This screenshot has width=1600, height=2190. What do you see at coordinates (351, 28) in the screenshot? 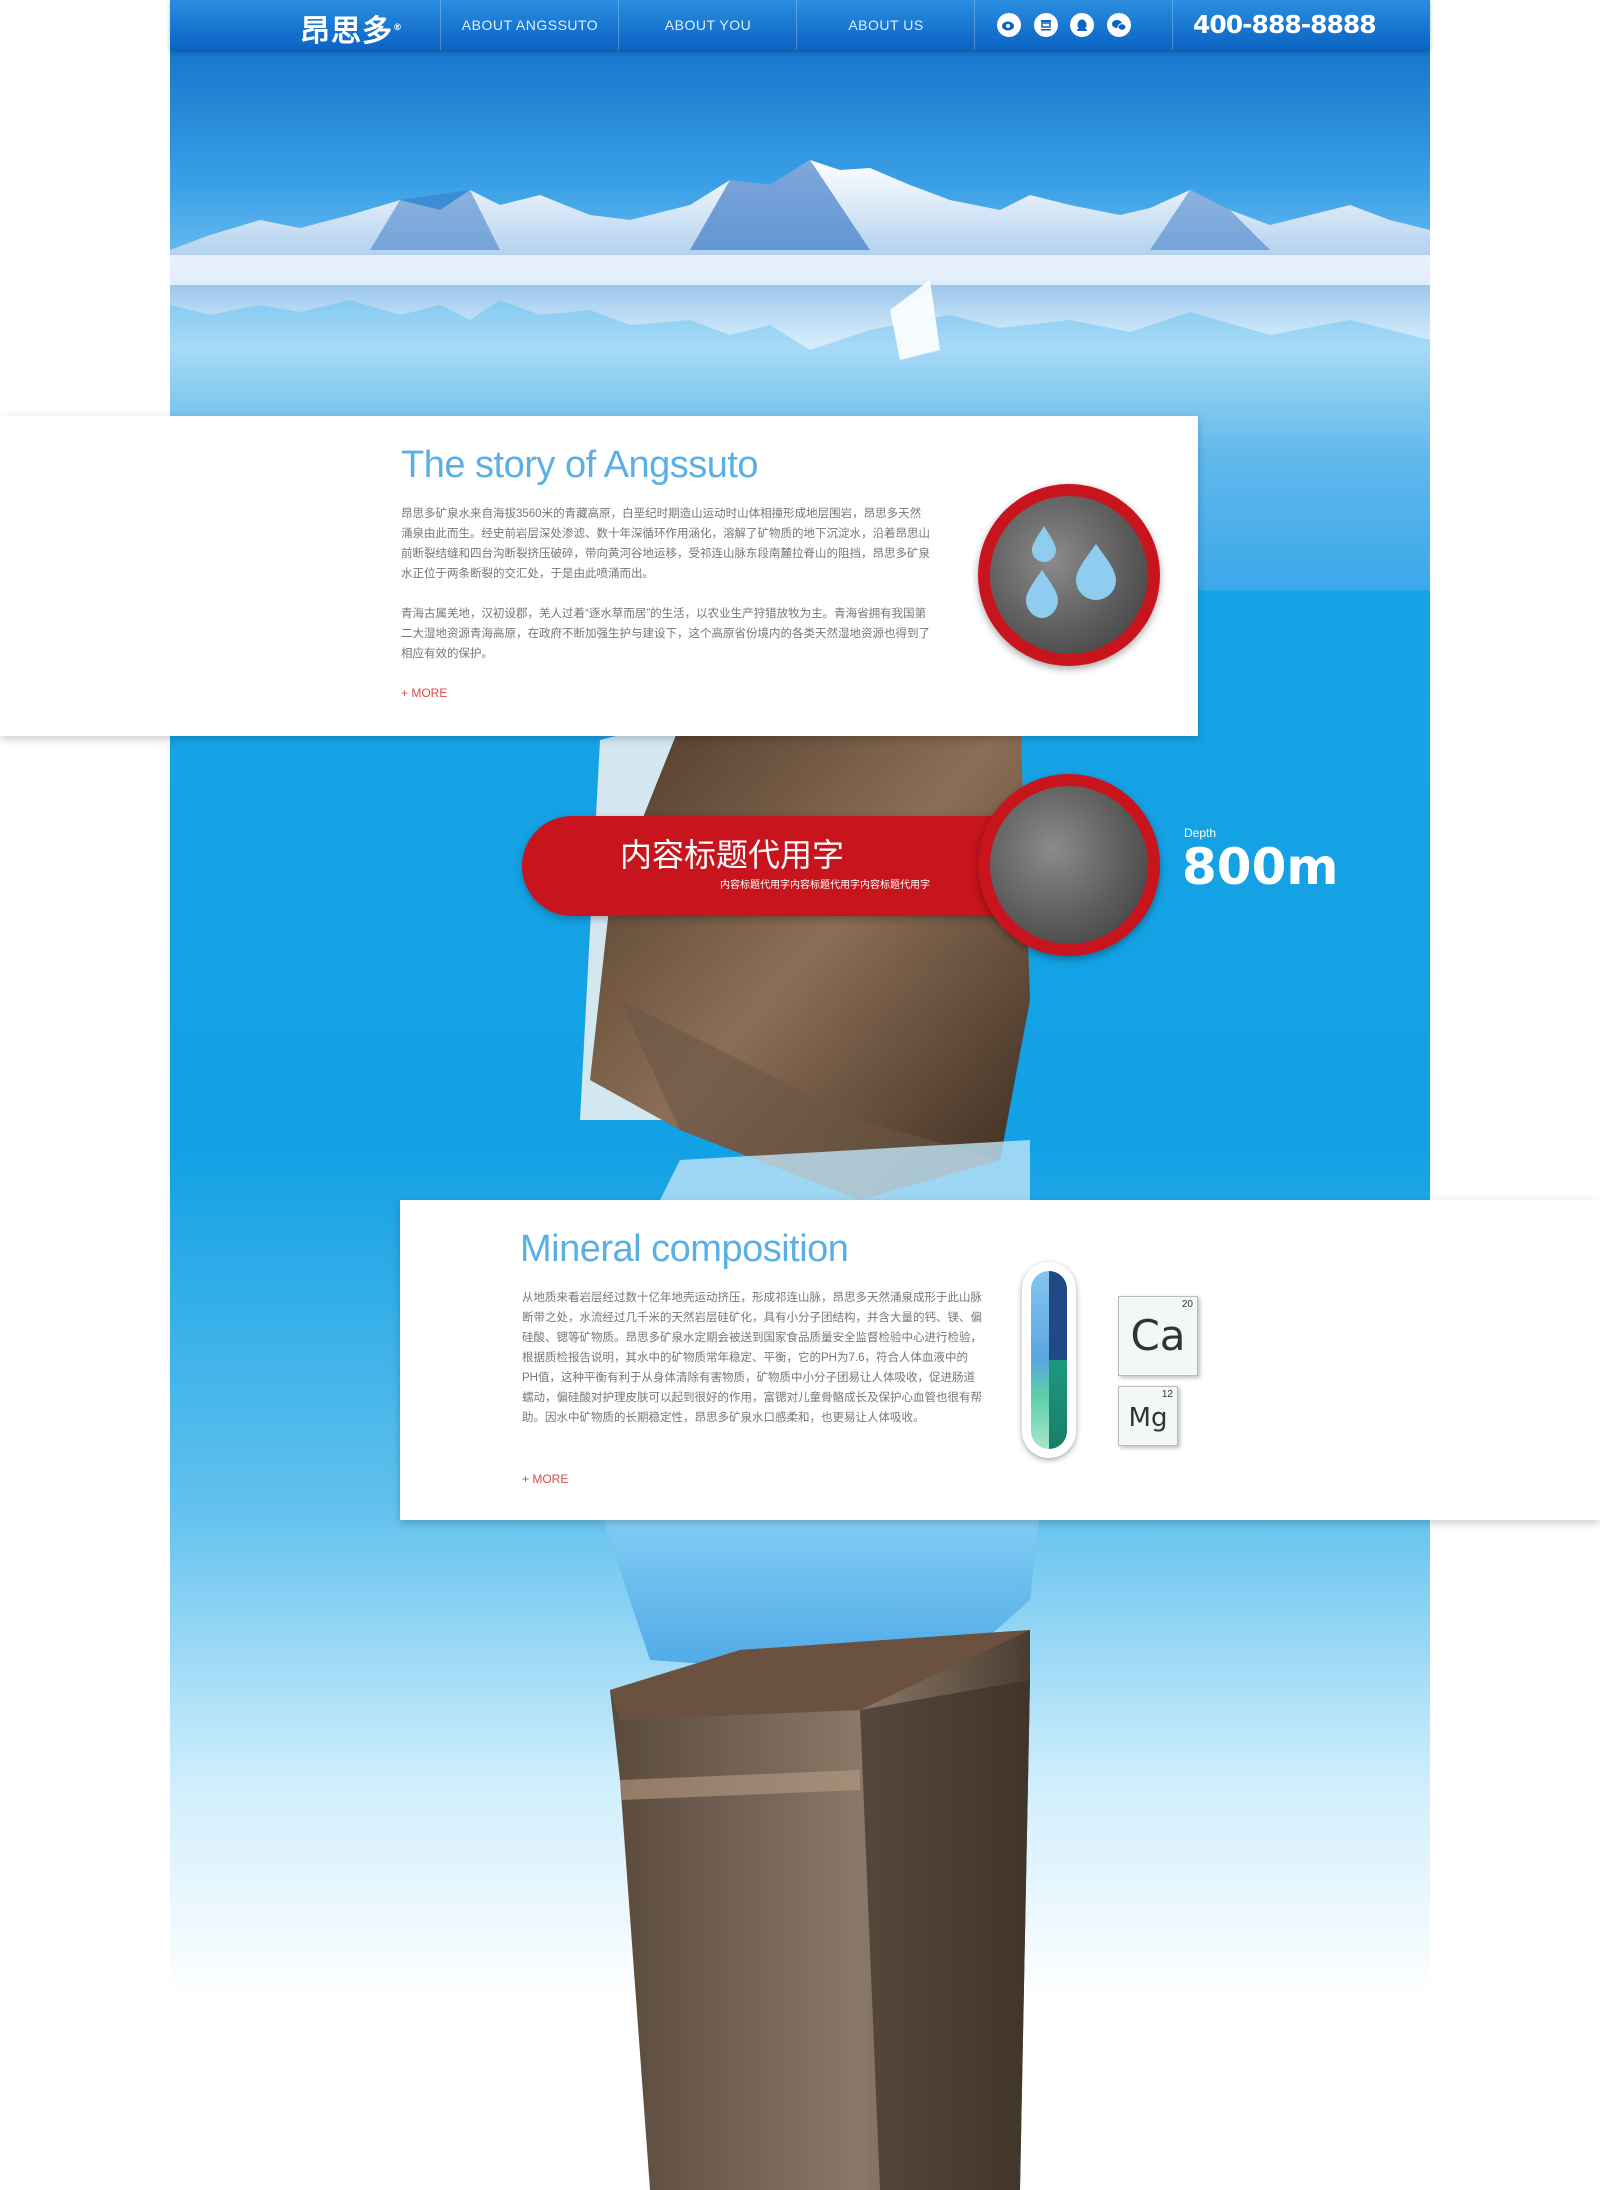
I see `brand-logo: 昂思多®` at bounding box center [351, 28].